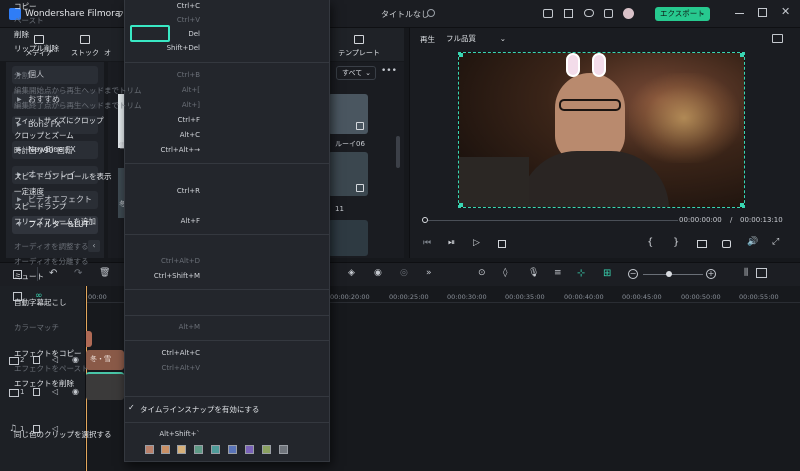  Describe the element at coordinates (558, 273) in the screenshot. I see `audio-track-icon: ≡` at that location.